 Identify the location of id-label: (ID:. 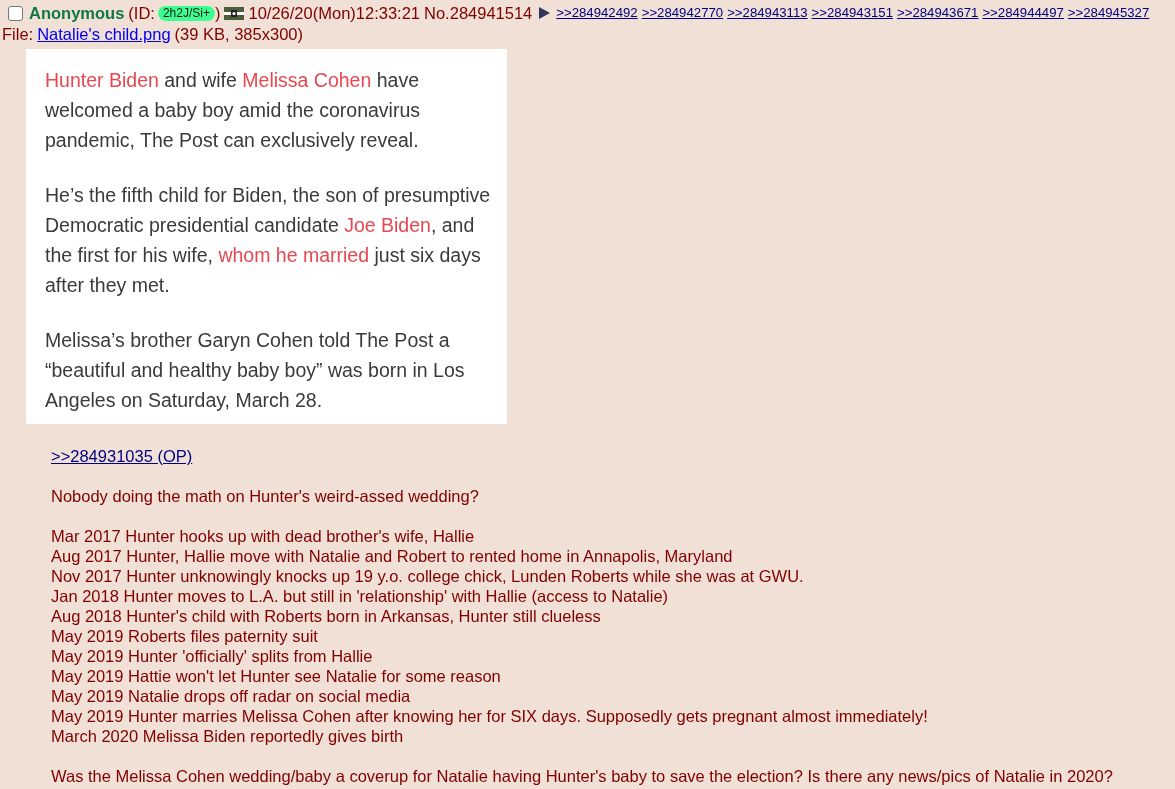
(141, 13).